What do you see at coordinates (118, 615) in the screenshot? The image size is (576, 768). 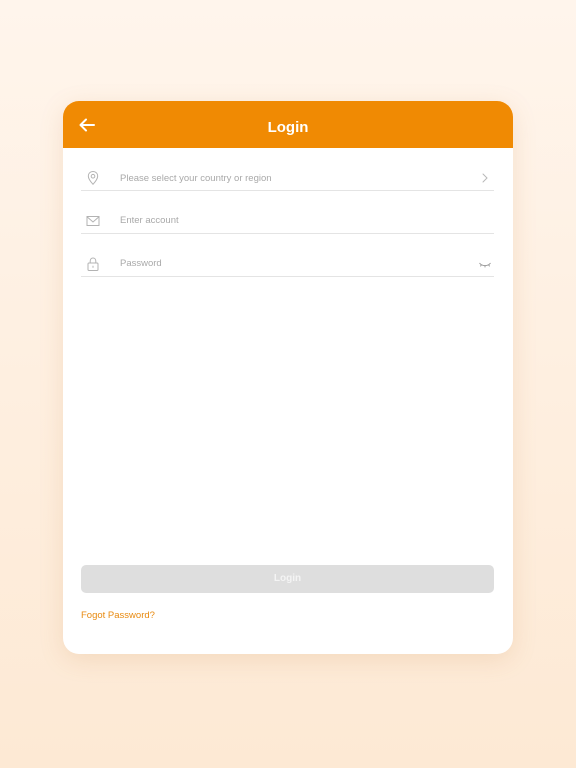 I see `forgot-password-link: Fogot Password?` at bounding box center [118, 615].